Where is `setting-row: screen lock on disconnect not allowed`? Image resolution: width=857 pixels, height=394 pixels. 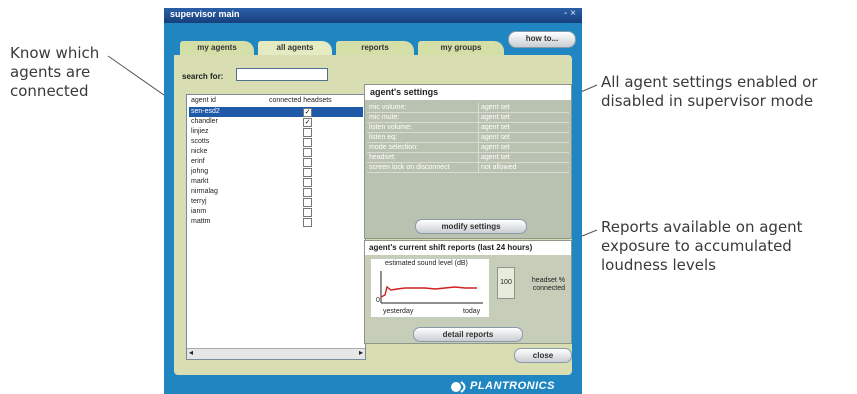 setting-row: screen lock on disconnect not allowed is located at coordinates (468, 168).